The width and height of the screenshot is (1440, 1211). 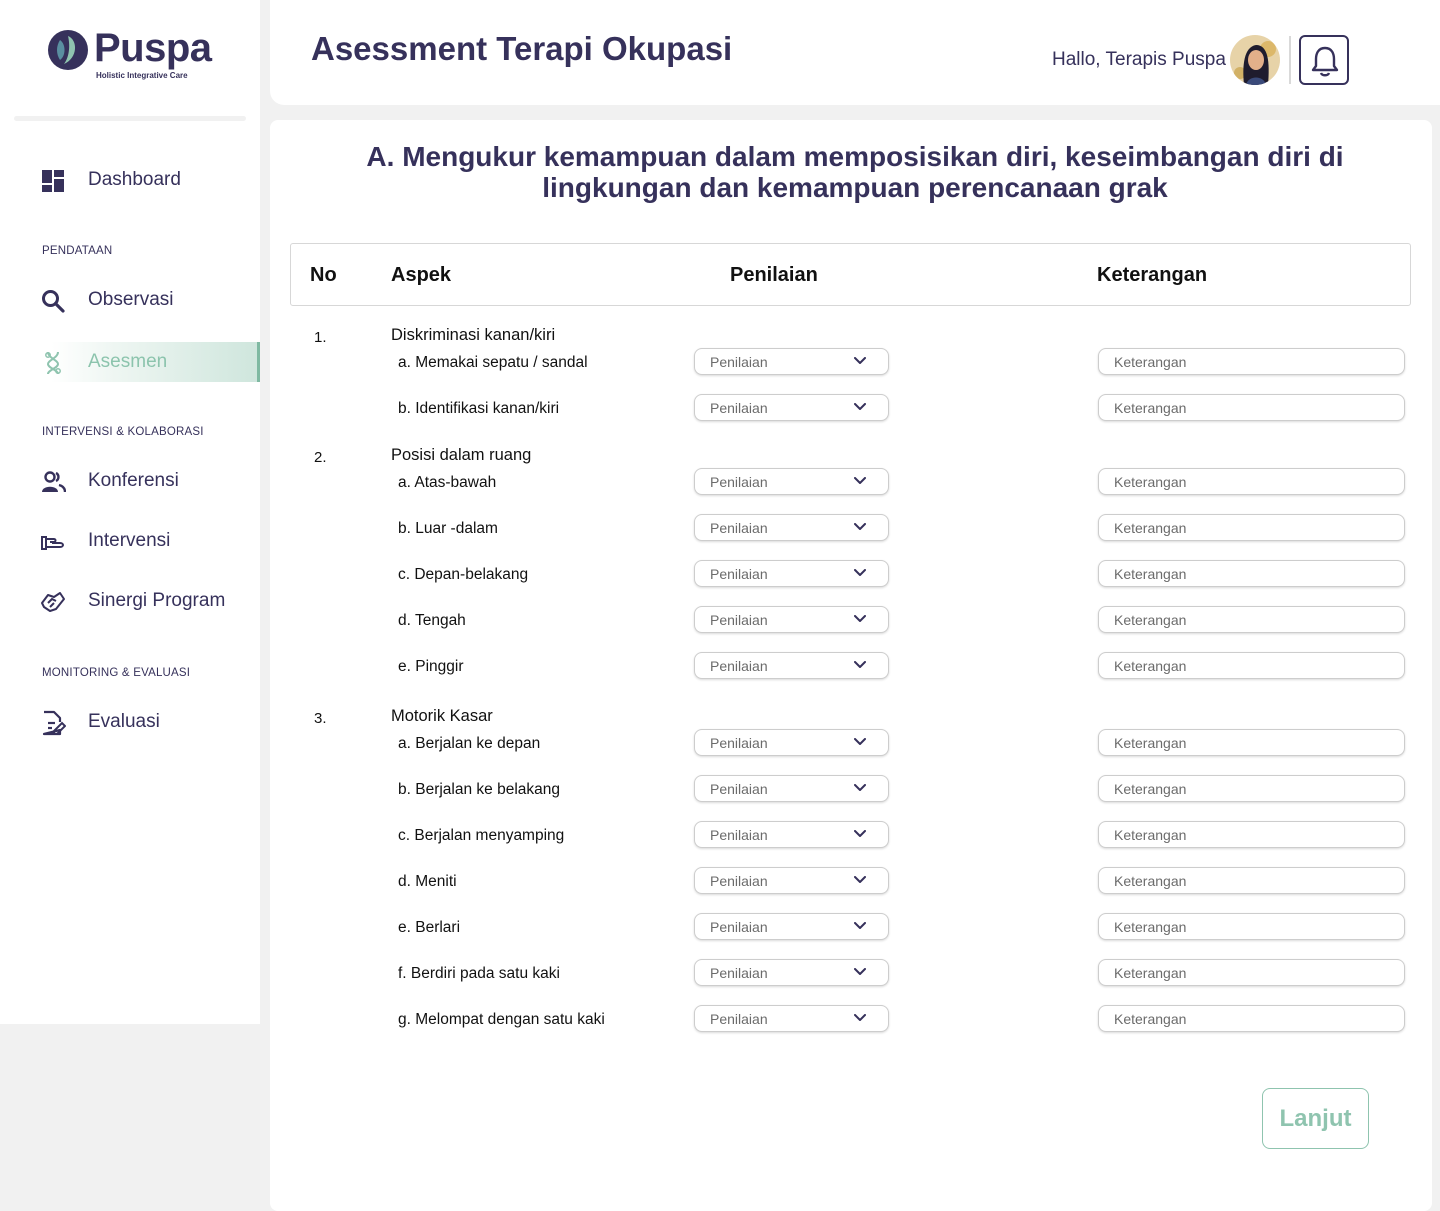 I want to click on aspect-item-label: a. Berjalan ke depan, so click(x=469, y=743).